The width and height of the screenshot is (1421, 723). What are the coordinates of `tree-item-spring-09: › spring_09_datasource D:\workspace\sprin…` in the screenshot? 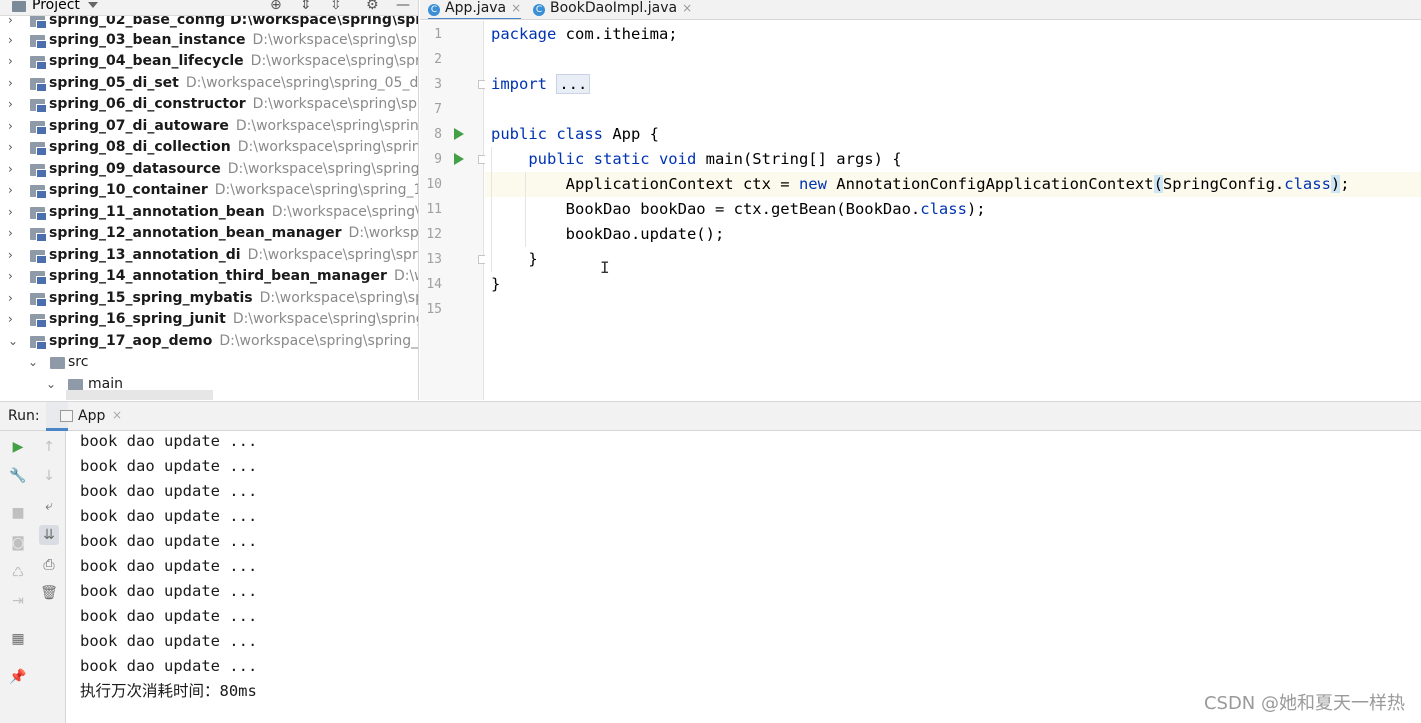 It's located at (209, 169).